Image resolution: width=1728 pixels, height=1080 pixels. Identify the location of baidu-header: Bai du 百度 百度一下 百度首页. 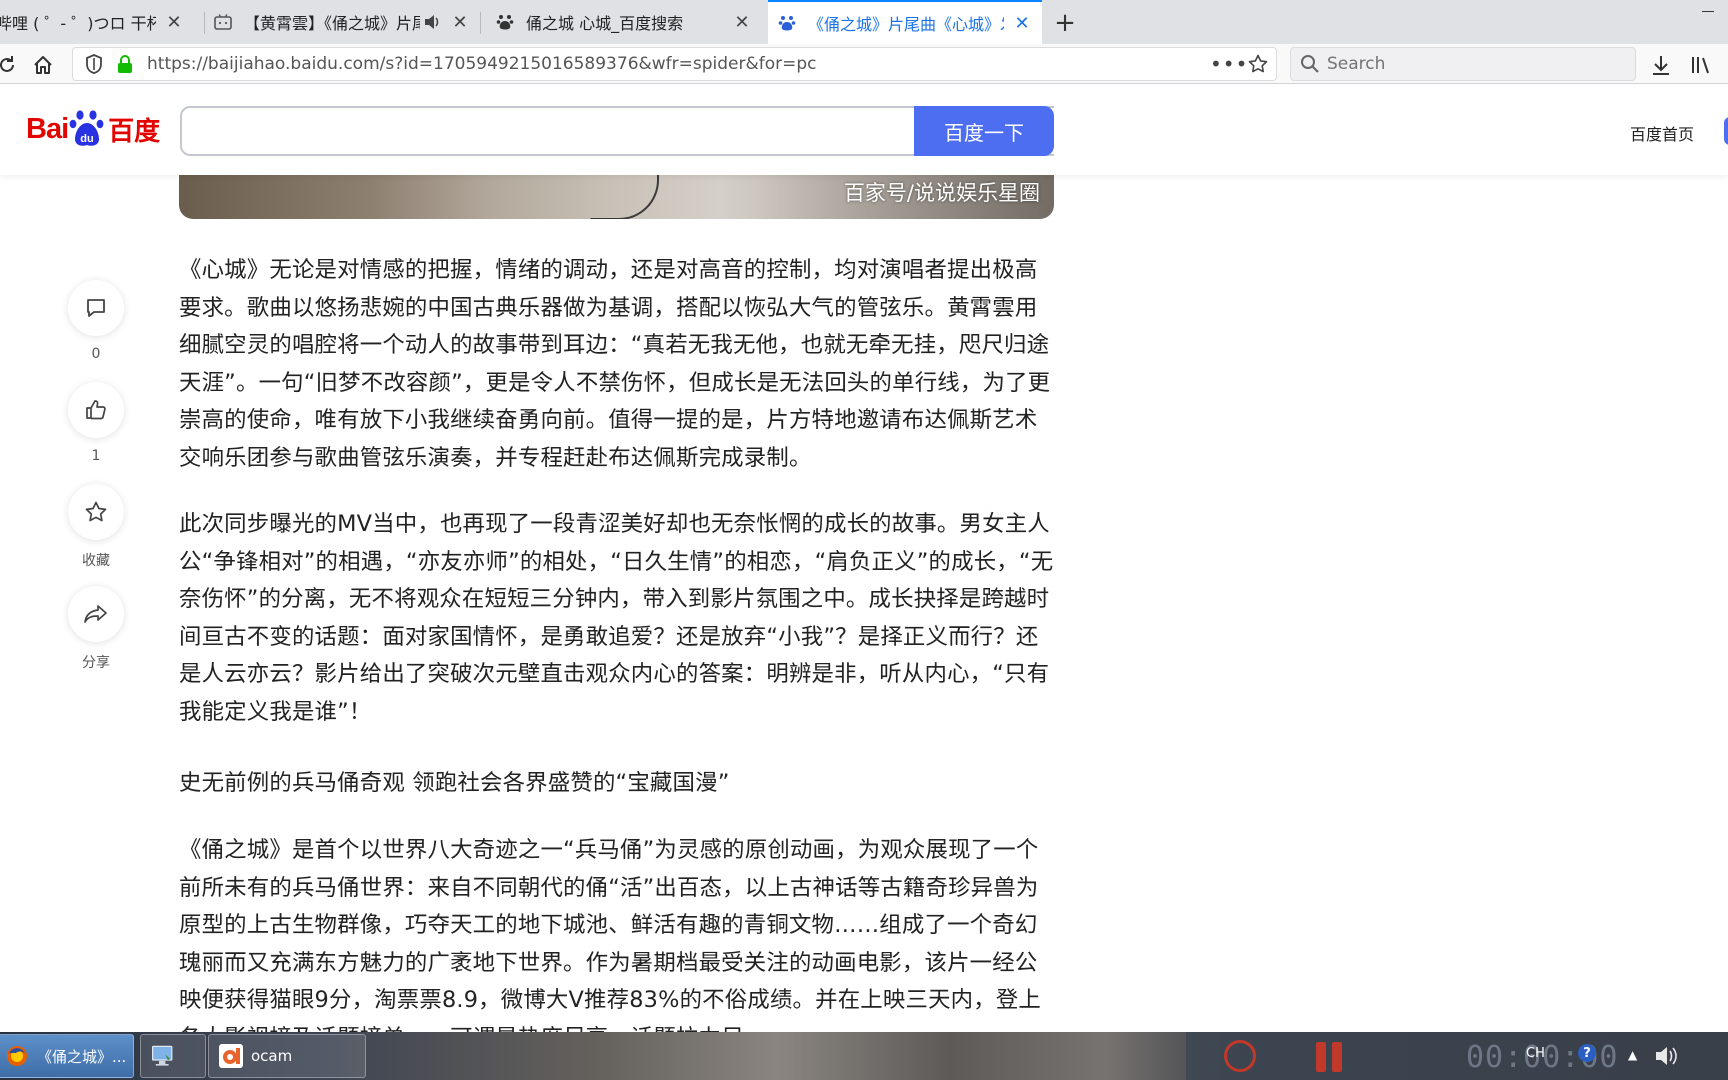
(864, 130).